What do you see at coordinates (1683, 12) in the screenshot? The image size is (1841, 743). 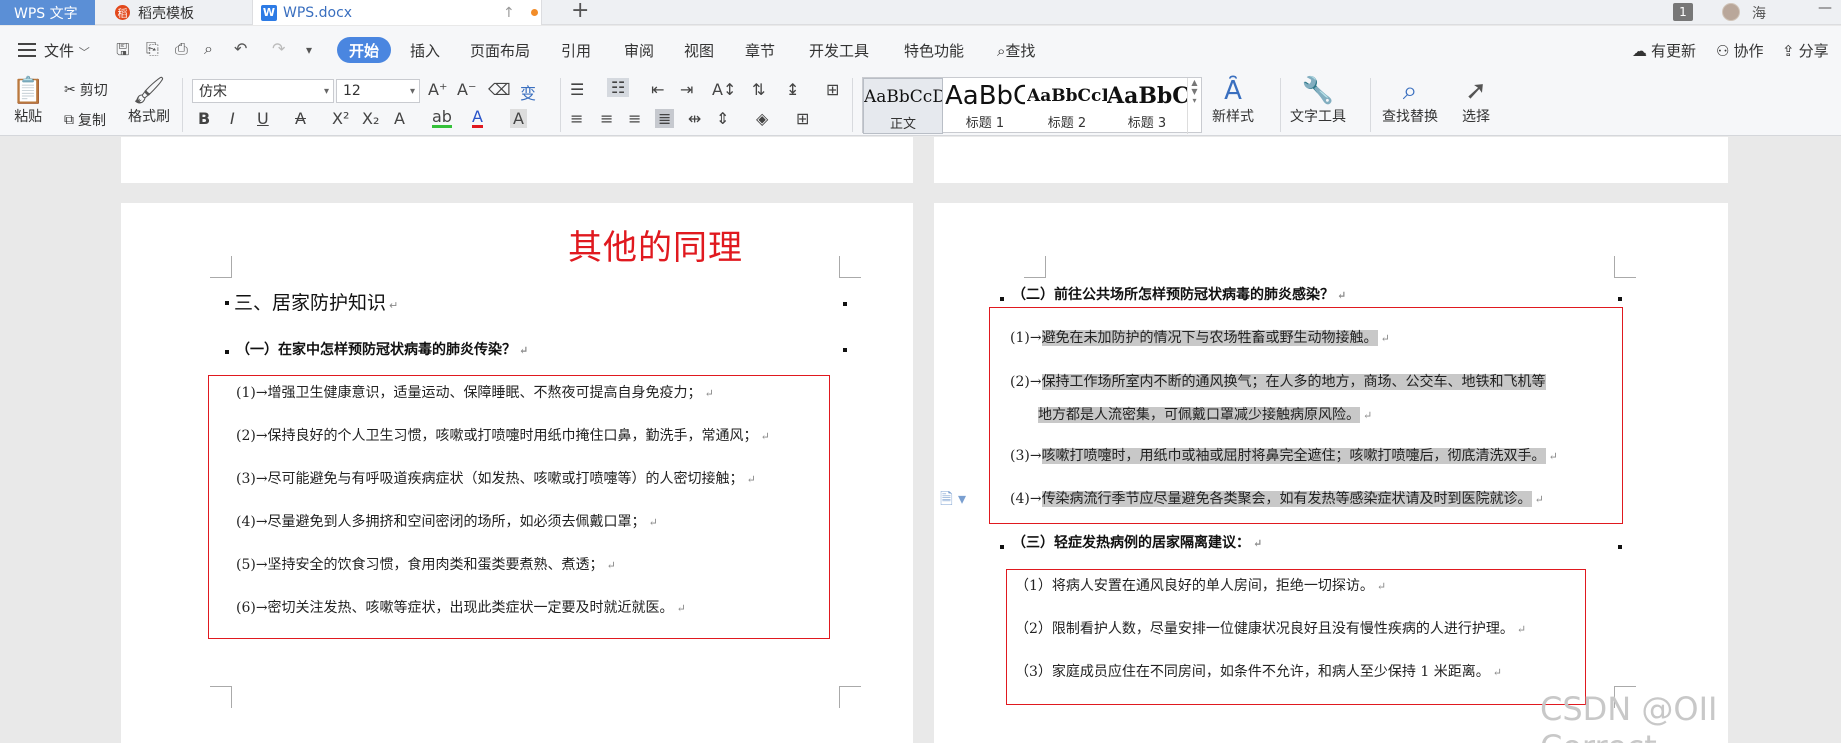 I see `window-count-badge: 1` at bounding box center [1683, 12].